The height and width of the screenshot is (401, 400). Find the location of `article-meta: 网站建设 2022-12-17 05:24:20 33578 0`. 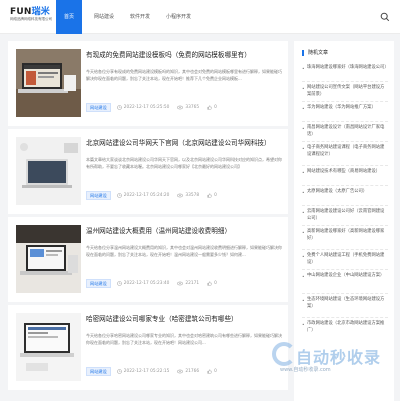

article-meta: 网站建设 2022-12-17 05:24:20 33578 0 is located at coordinates (155, 195).